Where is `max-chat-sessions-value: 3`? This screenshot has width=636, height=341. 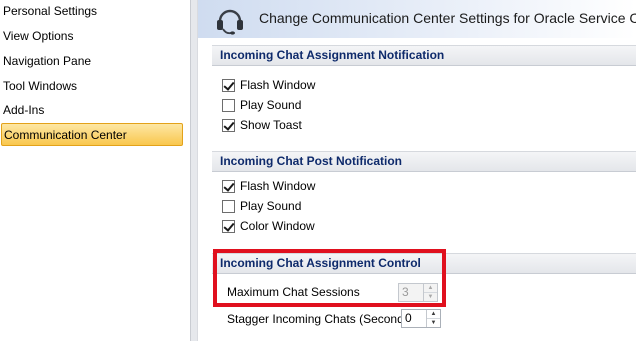
max-chat-sessions-value: 3 is located at coordinates (405, 292).